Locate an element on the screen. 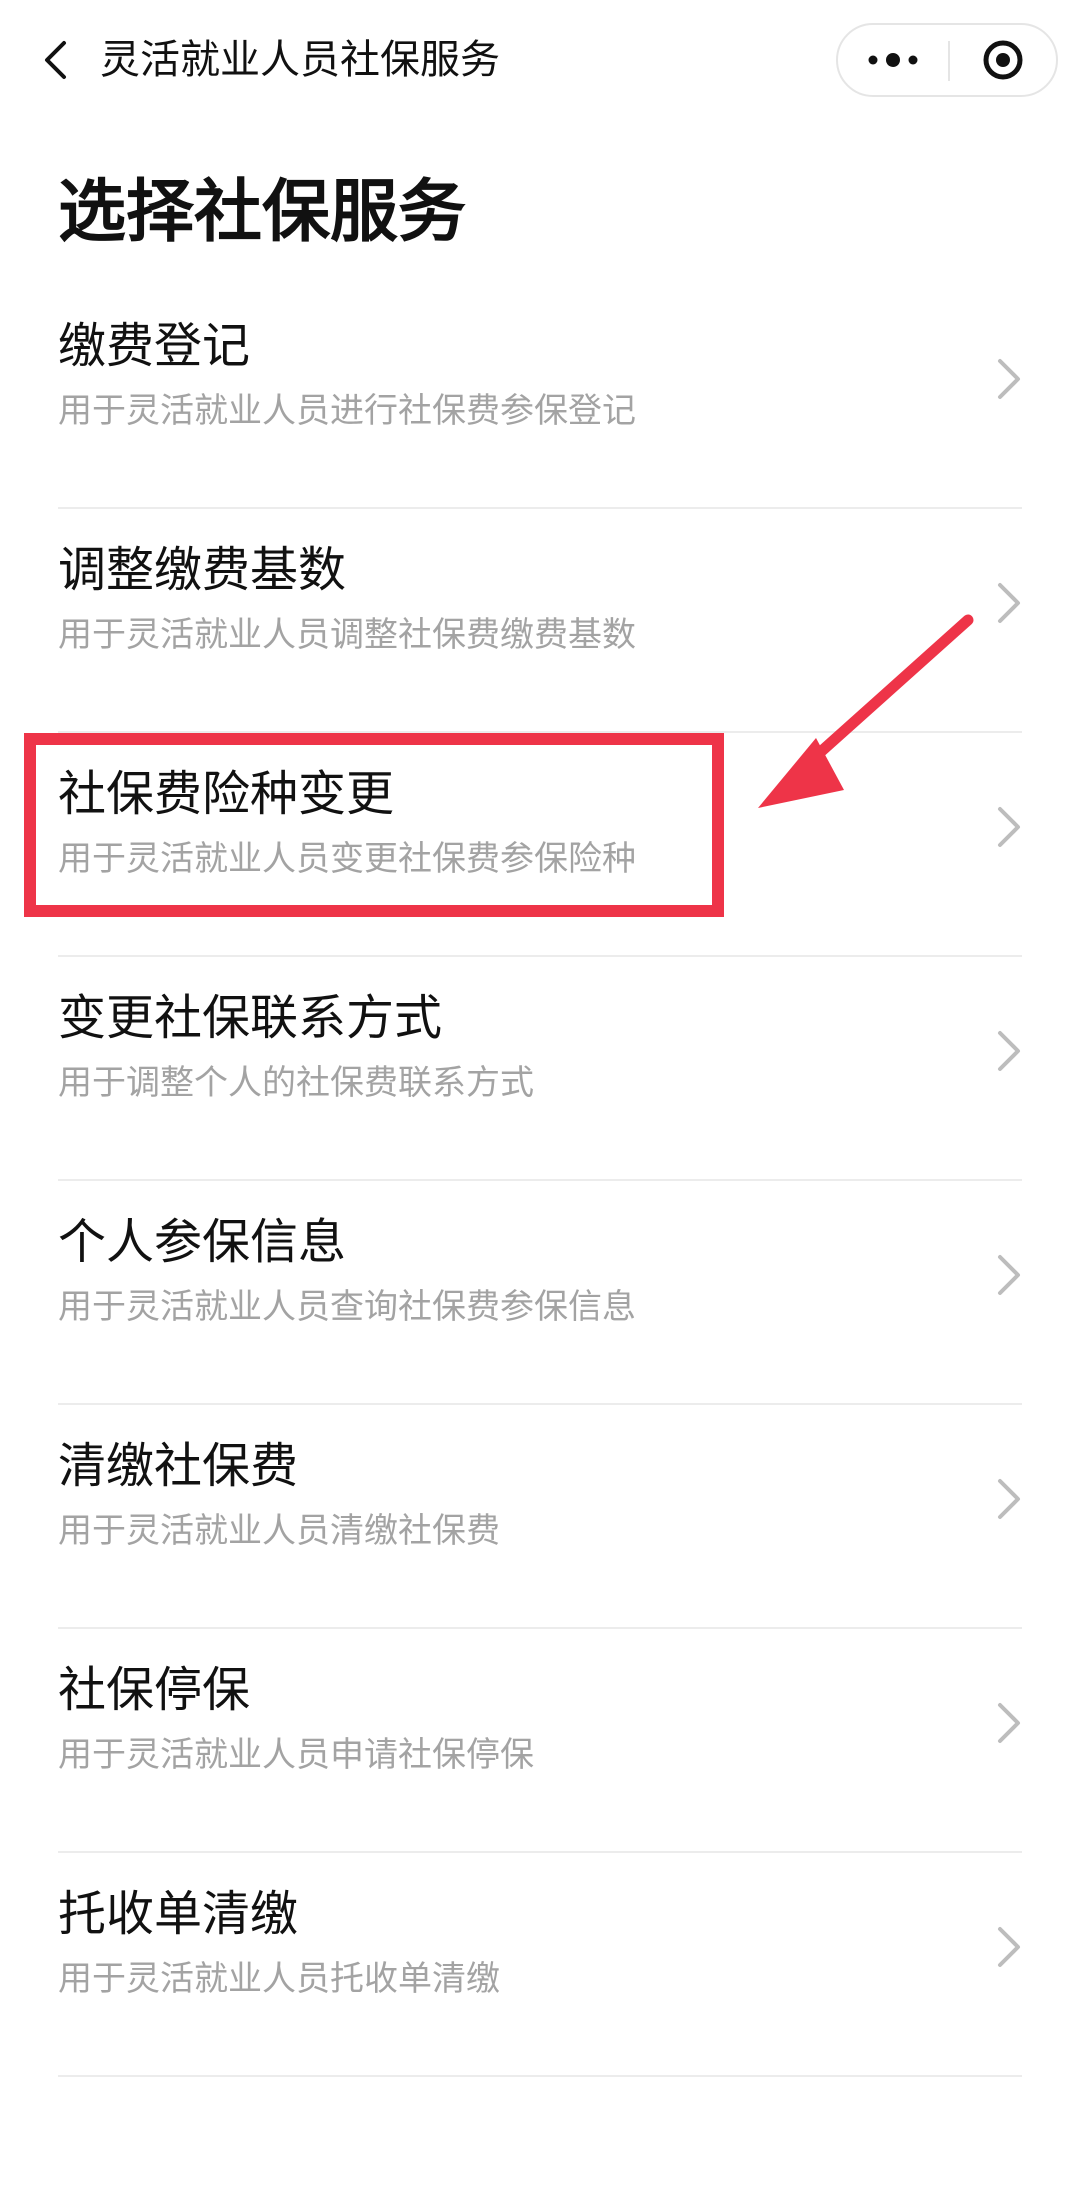  target-circle-icon is located at coordinates (1003, 60).